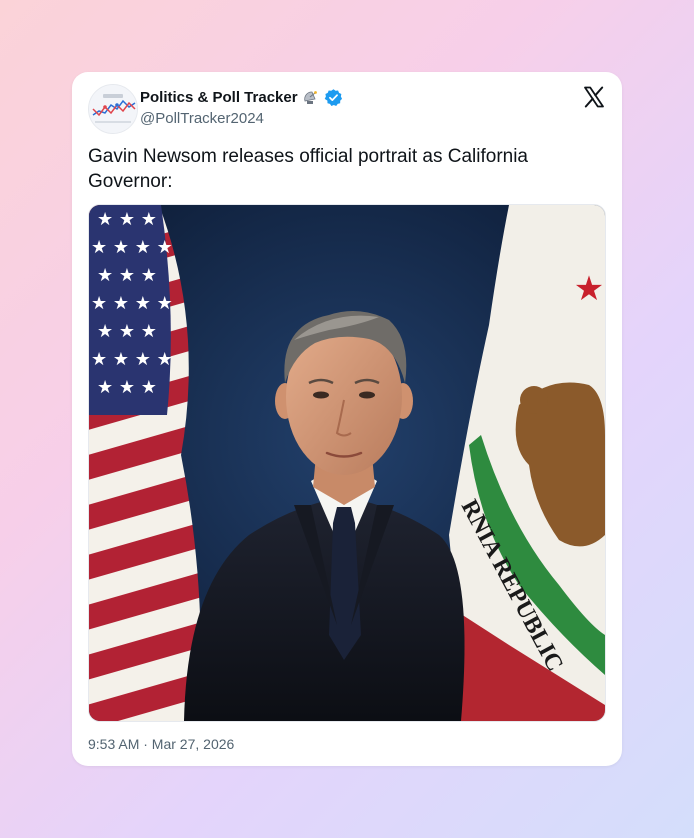 The image size is (694, 838). What do you see at coordinates (311, 98) in the screenshot?
I see `satellite-dish-icon` at bounding box center [311, 98].